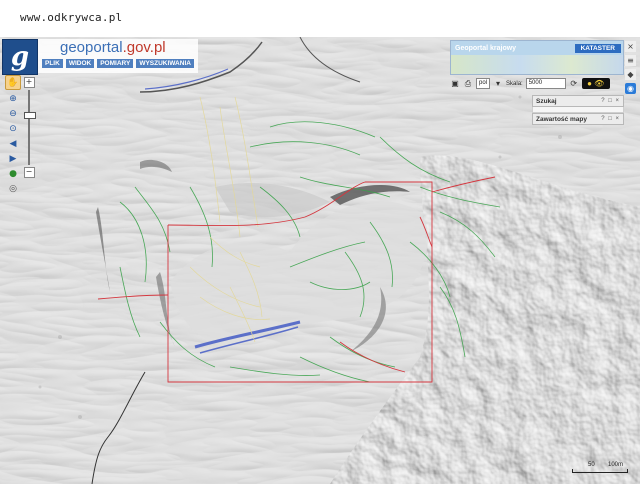 This screenshot has width=640, height=484. Describe the element at coordinates (486, 48) in the screenshot. I see `overview-title: Geoportal krajowy` at that location.